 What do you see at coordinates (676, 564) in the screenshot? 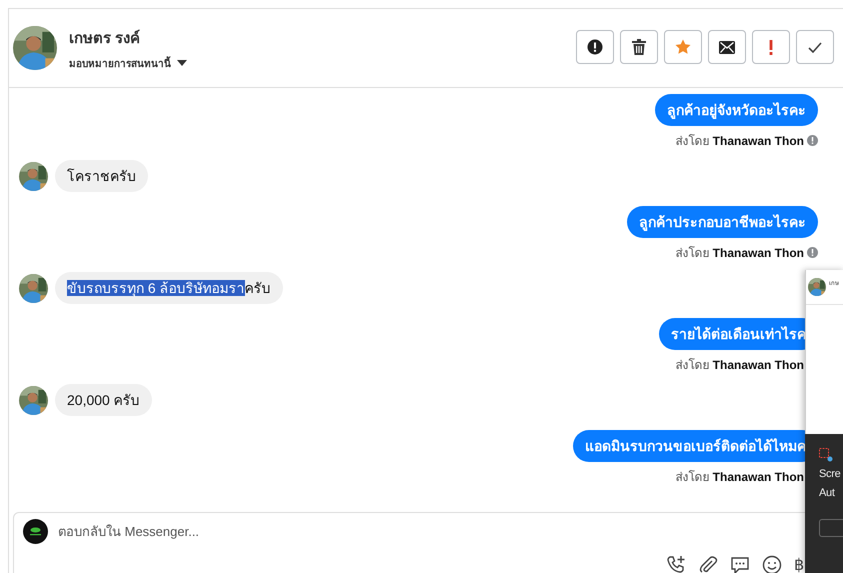
I see `phone-add-icon` at bounding box center [676, 564].